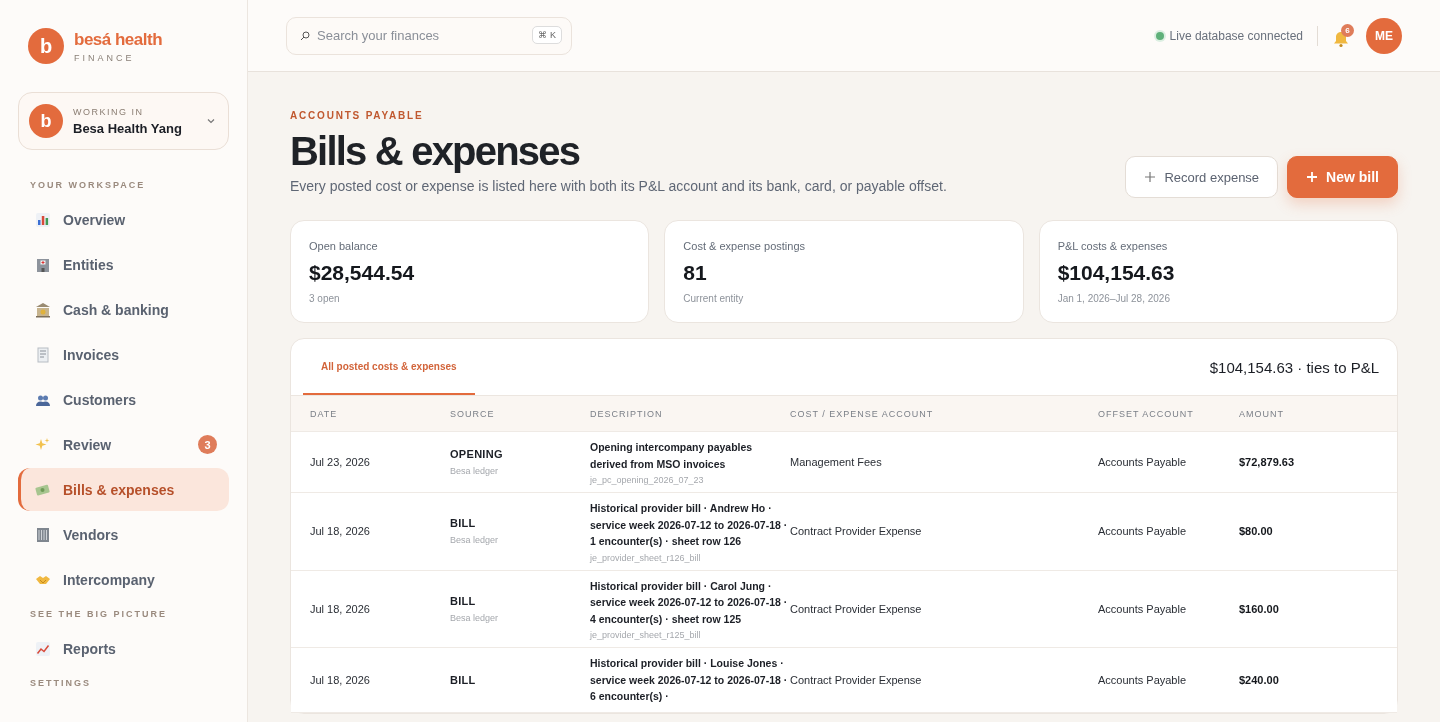 The height and width of the screenshot is (722, 1440). I want to click on stat-label: Cost & expense postings, so click(744, 246).